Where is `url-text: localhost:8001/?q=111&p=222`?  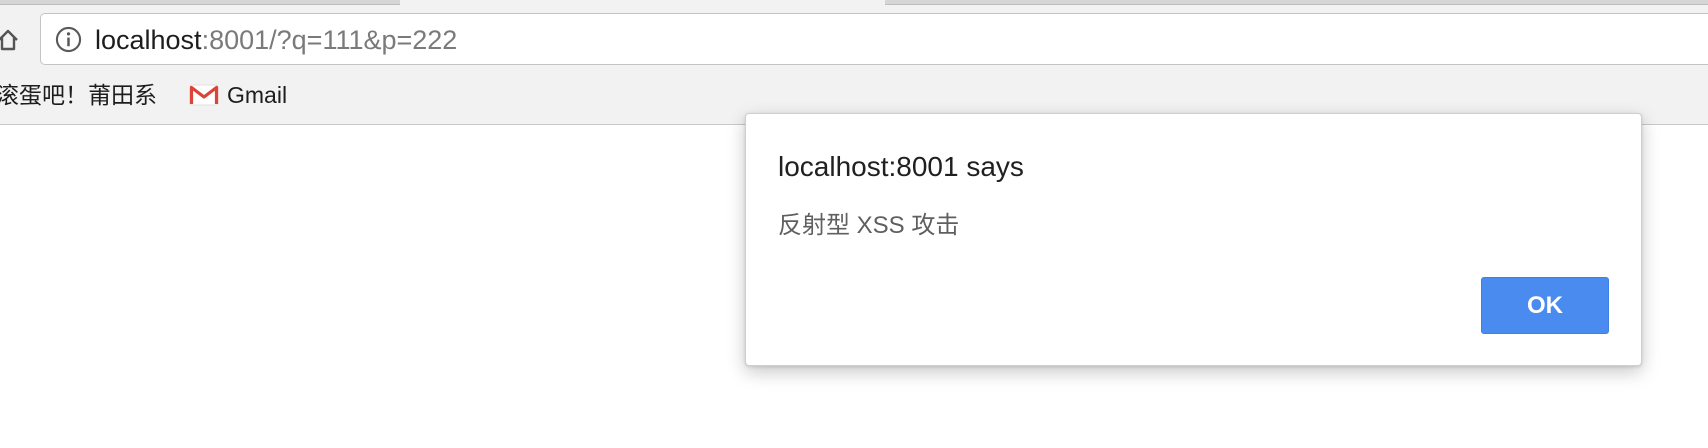 url-text: localhost:8001/?q=111&p=222 is located at coordinates (276, 40).